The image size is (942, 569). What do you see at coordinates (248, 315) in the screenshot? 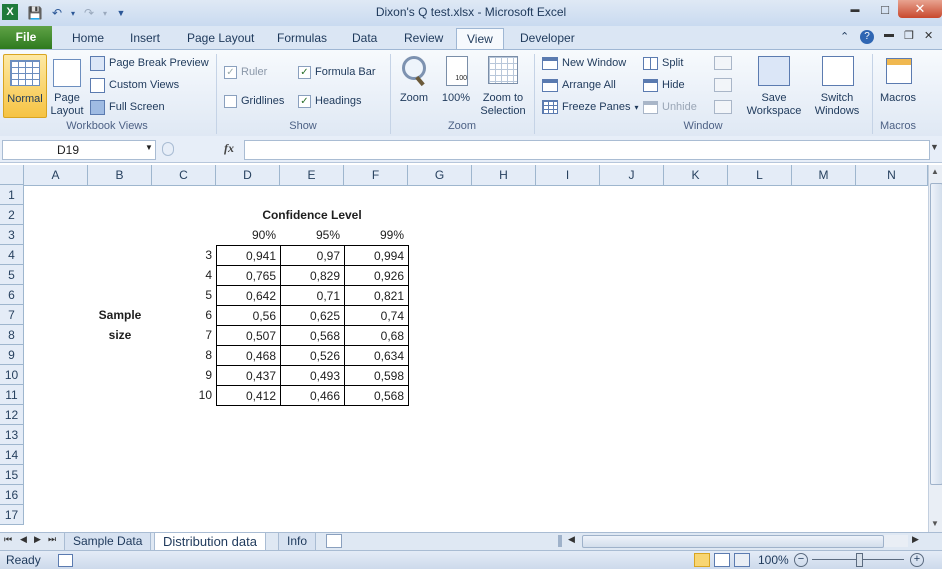
I see `q-critical-value-cell: 0,56` at bounding box center [248, 315].